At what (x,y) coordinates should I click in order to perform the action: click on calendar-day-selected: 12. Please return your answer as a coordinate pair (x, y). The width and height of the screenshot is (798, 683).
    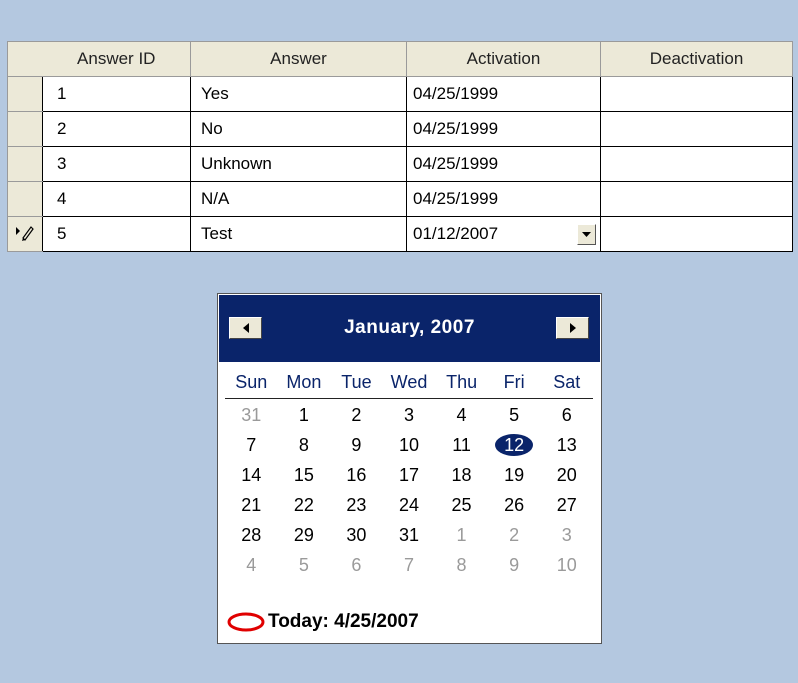
    Looking at the image, I should click on (514, 445).